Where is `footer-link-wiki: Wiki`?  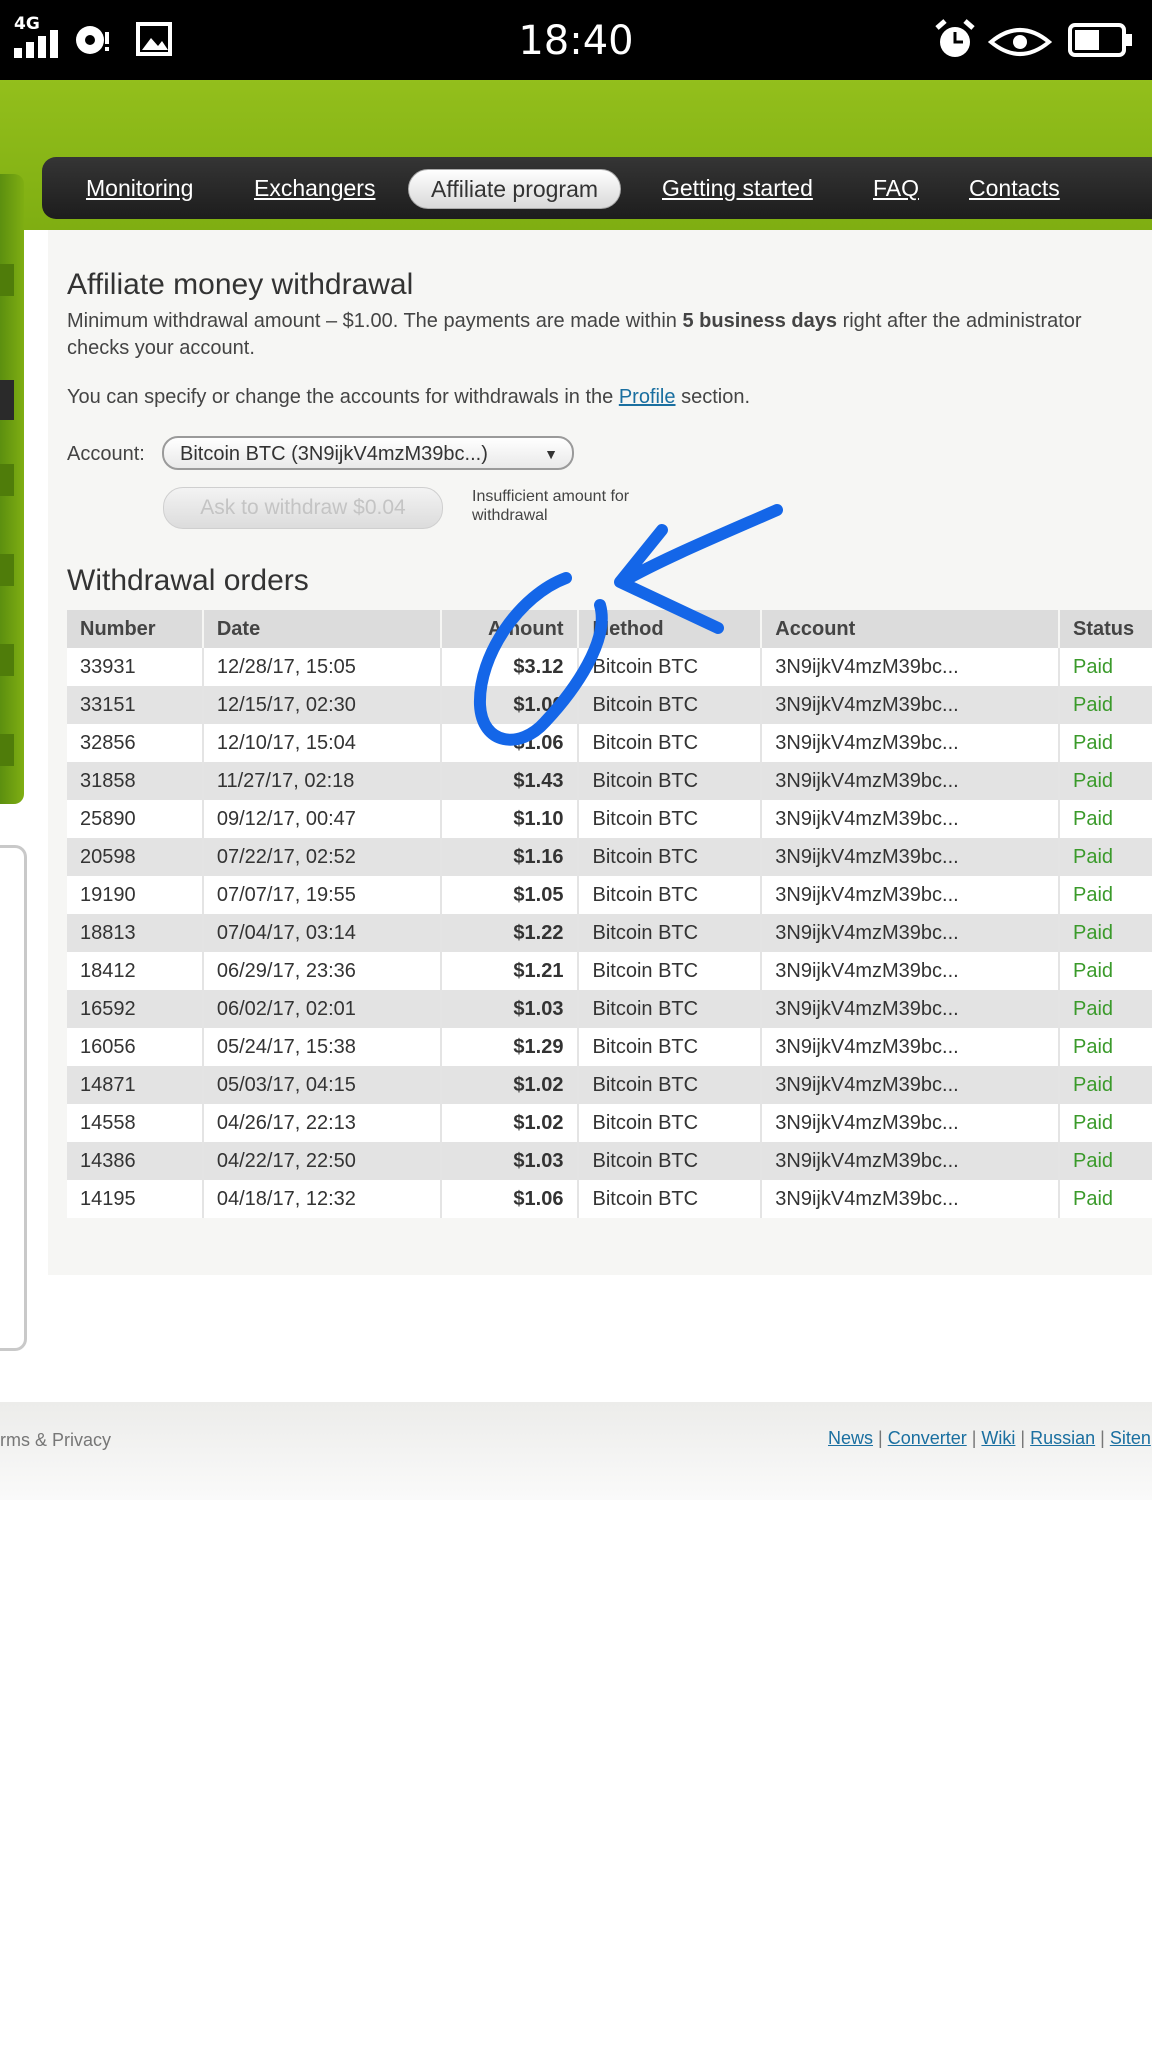 footer-link-wiki: Wiki is located at coordinates (998, 1438).